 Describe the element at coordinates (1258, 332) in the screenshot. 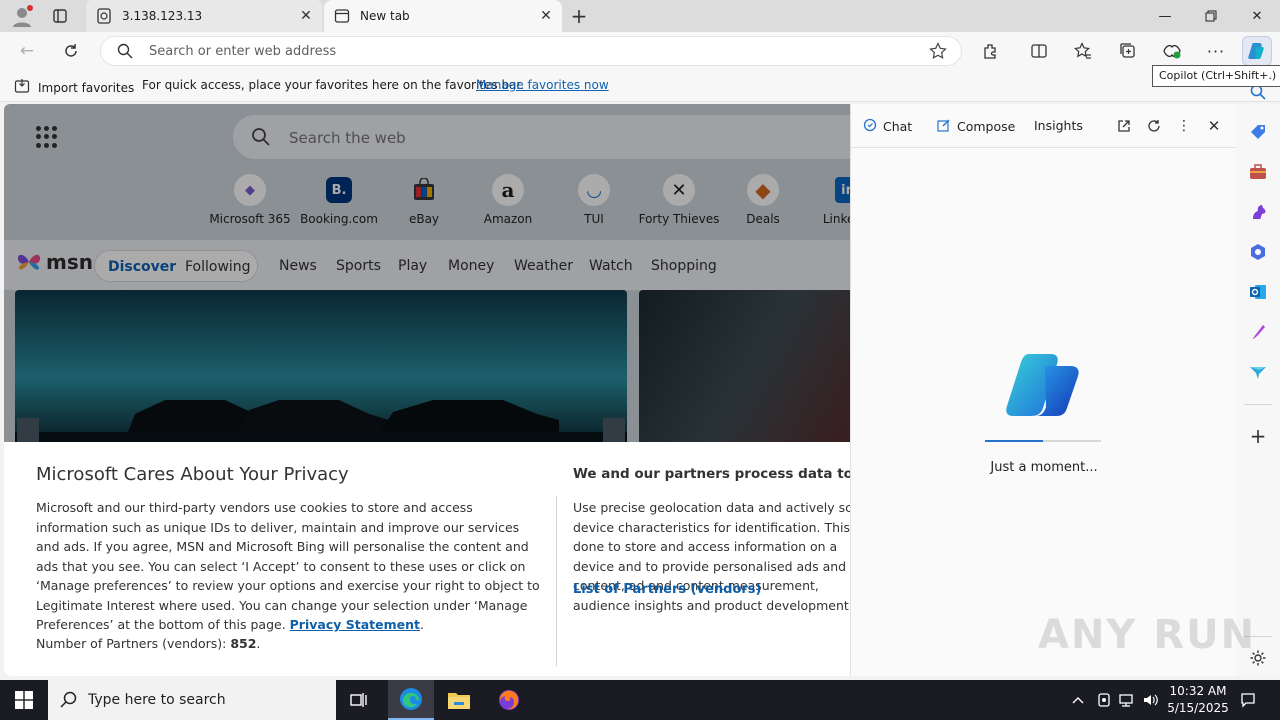

I see `designer-icon` at that location.